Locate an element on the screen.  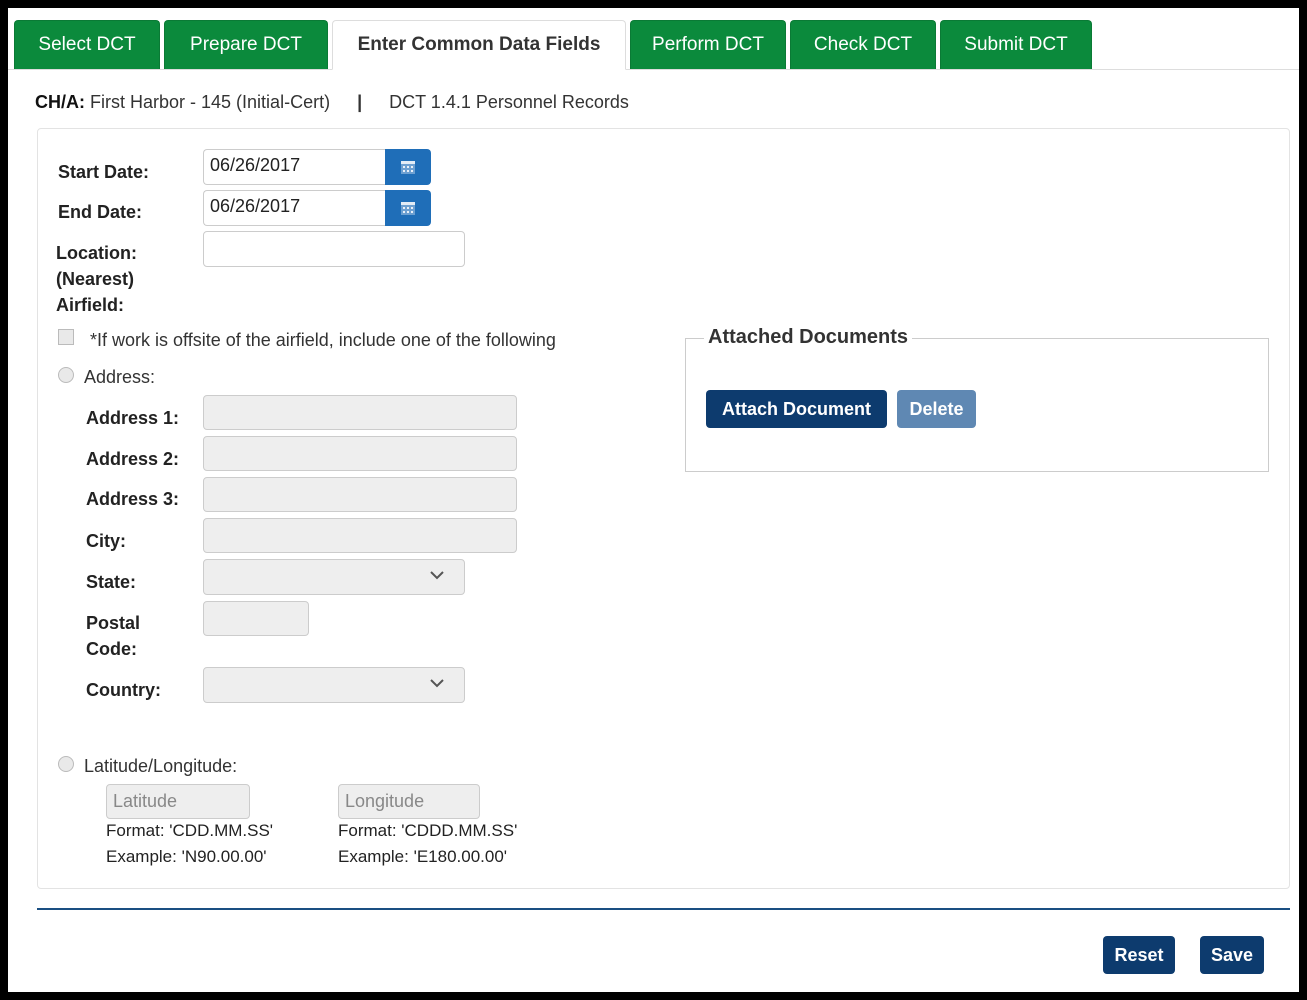
address1-label: Address 1: is located at coordinates (133, 418).